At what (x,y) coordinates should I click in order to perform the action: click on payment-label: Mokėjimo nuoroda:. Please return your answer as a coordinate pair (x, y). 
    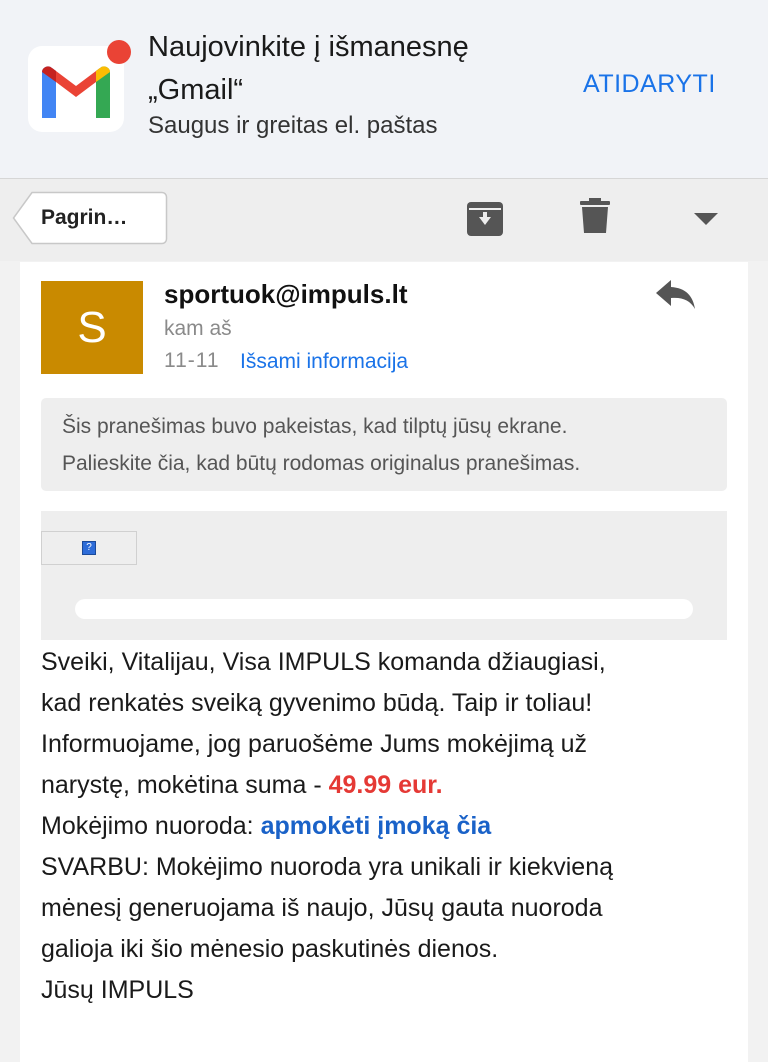
    Looking at the image, I should click on (151, 826).